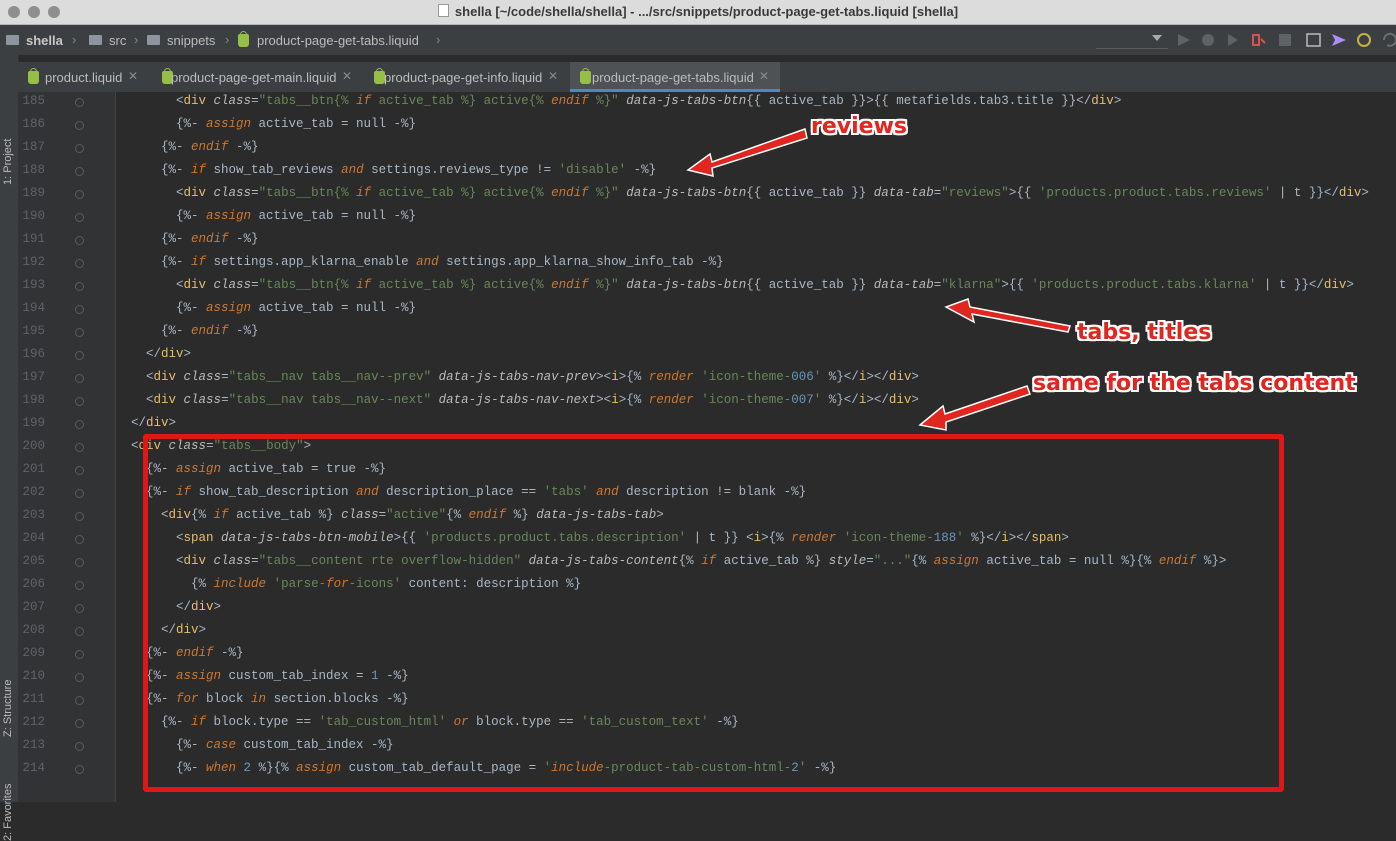  What do you see at coordinates (974, 408) in the screenshot?
I see `arrow-tabs-content` at bounding box center [974, 408].